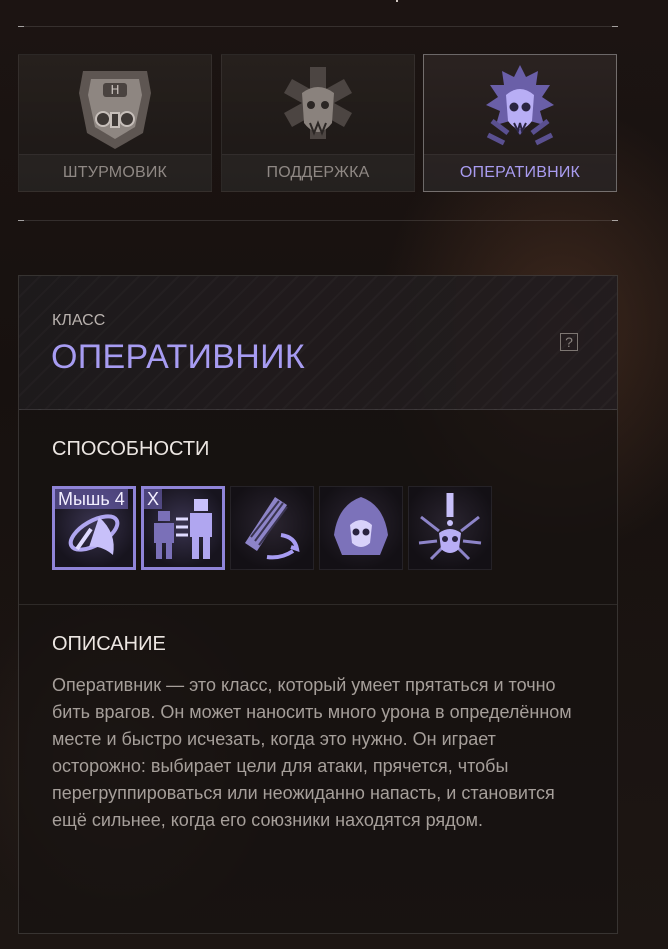 Image resolution: width=668 pixels, height=949 pixels. What do you see at coordinates (401, 1) in the screenshot?
I see `header-fragment` at bounding box center [401, 1].